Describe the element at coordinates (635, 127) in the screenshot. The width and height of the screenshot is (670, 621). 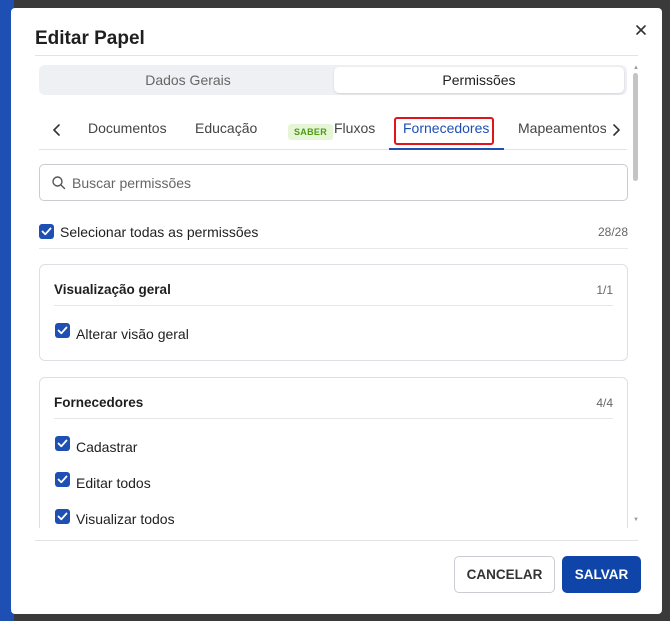
I see `scrollbar-thumb` at that location.